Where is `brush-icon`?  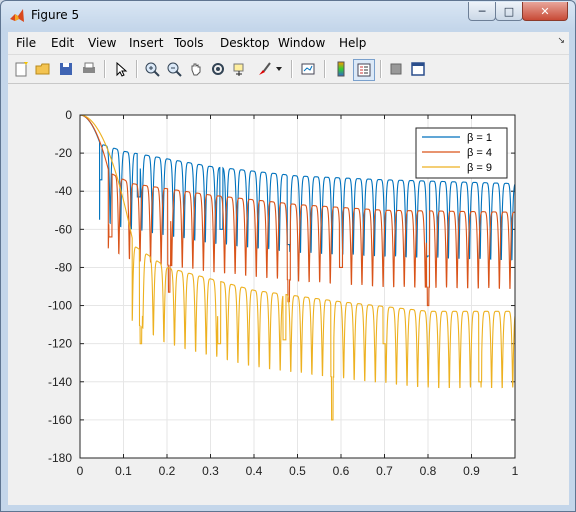
brush-icon is located at coordinates (264, 69).